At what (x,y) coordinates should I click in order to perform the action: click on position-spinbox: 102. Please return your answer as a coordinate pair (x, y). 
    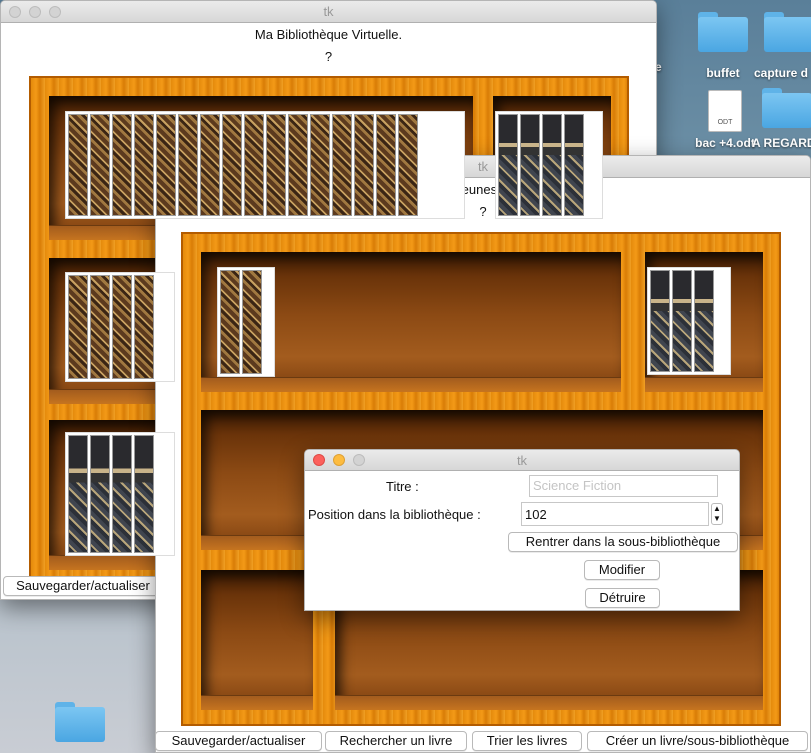
    Looking at the image, I should click on (615, 514).